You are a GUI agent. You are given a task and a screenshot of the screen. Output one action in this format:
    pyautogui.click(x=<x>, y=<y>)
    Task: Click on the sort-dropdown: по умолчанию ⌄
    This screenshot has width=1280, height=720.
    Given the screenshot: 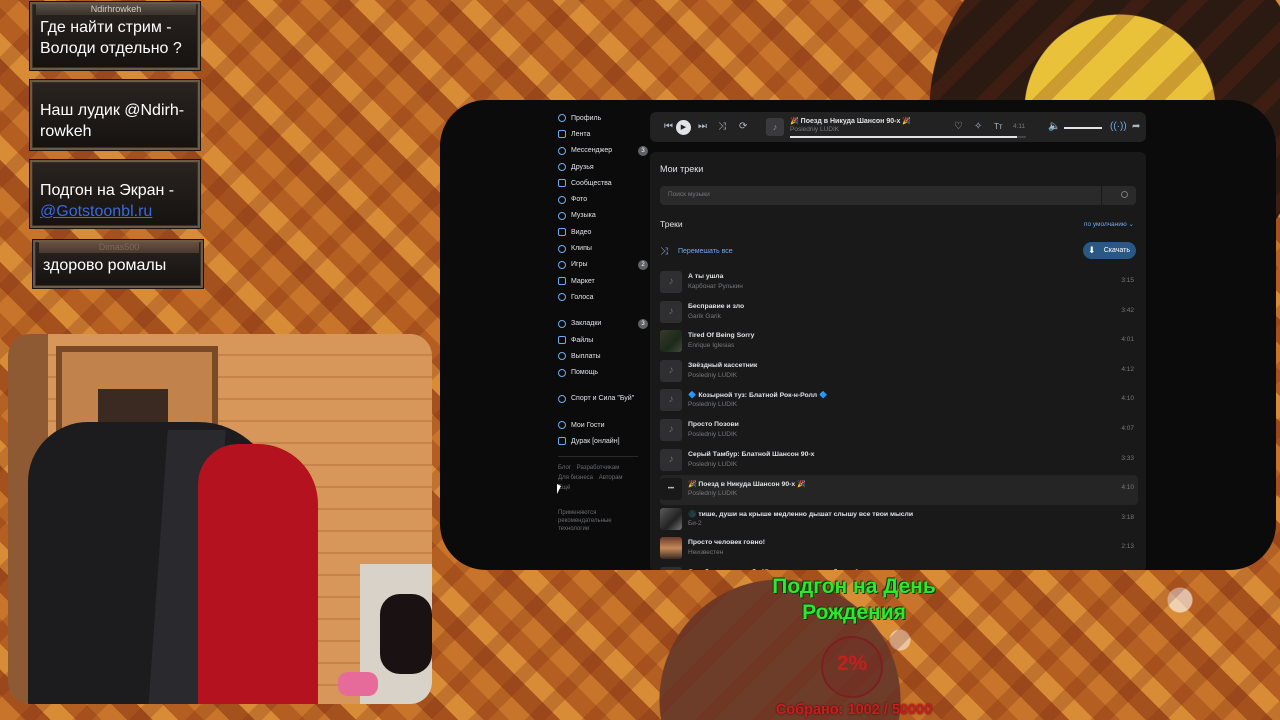 What is the action you would take?
    pyautogui.click(x=1109, y=224)
    